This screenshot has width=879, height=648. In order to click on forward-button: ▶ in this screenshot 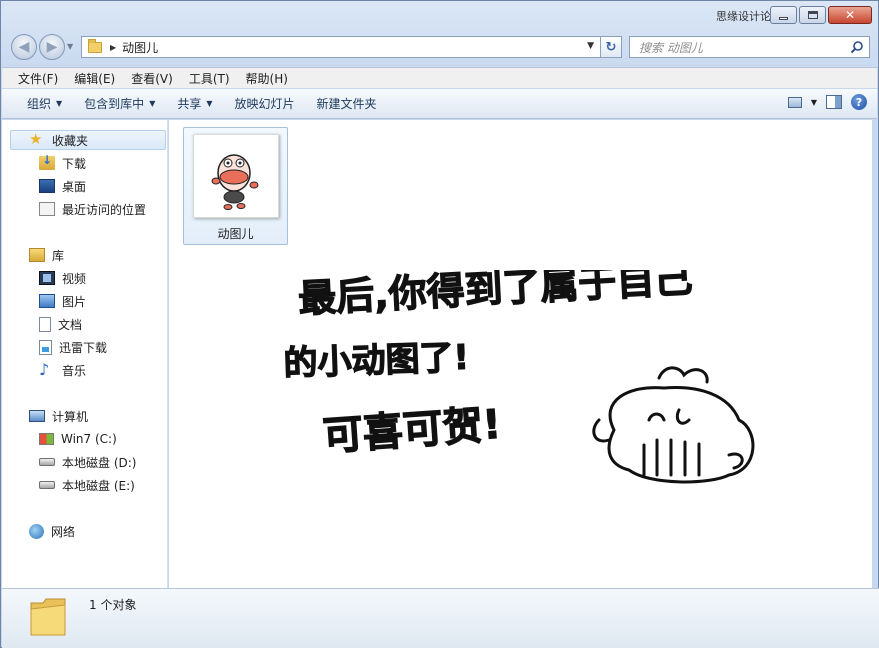, I will do `click(52, 47)`.